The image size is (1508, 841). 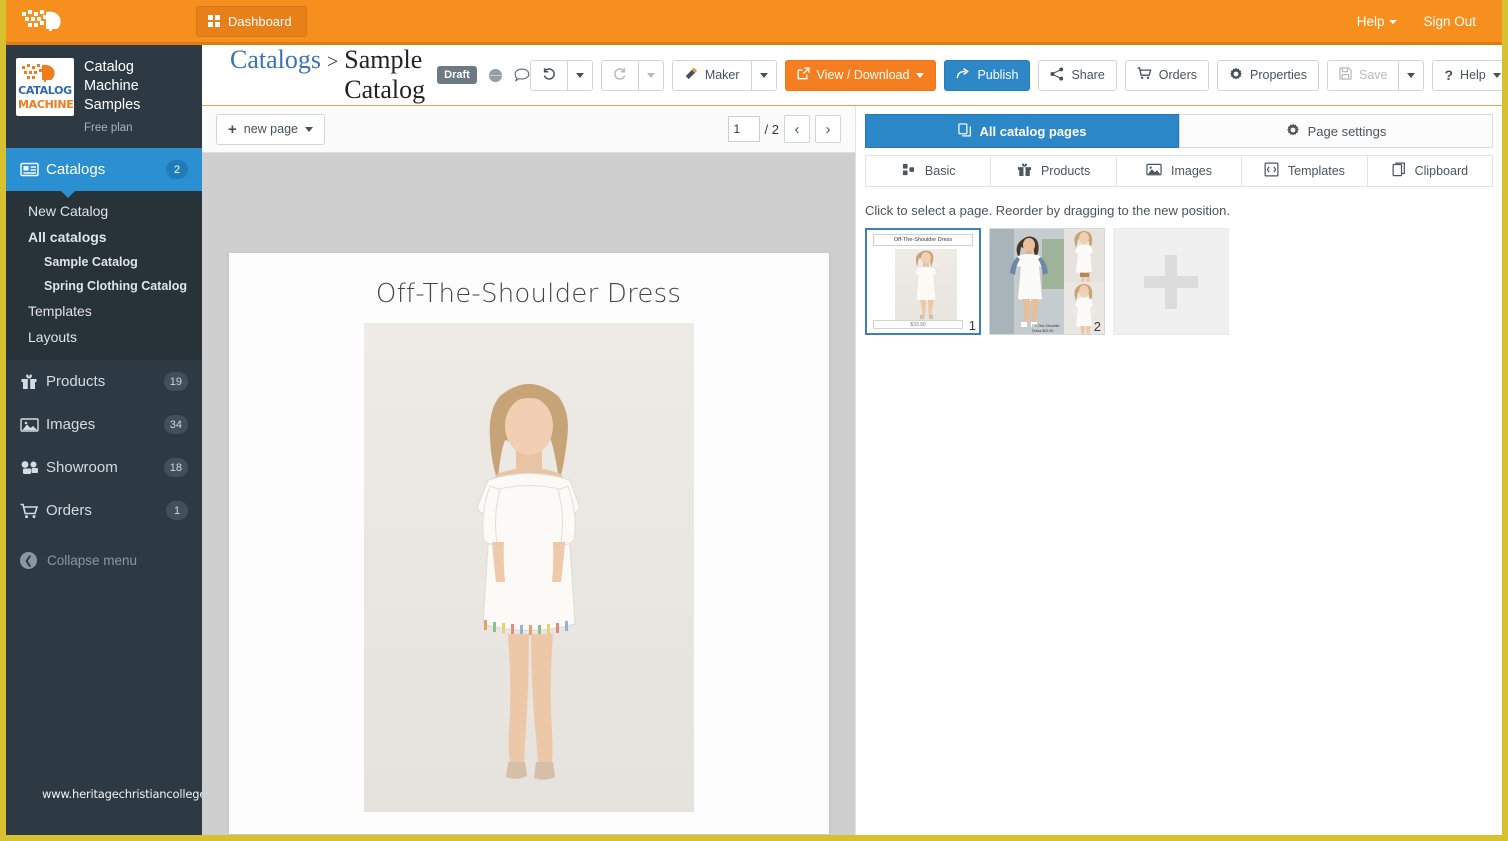 I want to click on sidebar-item-showroom: Showroom 18, so click(x=104, y=467).